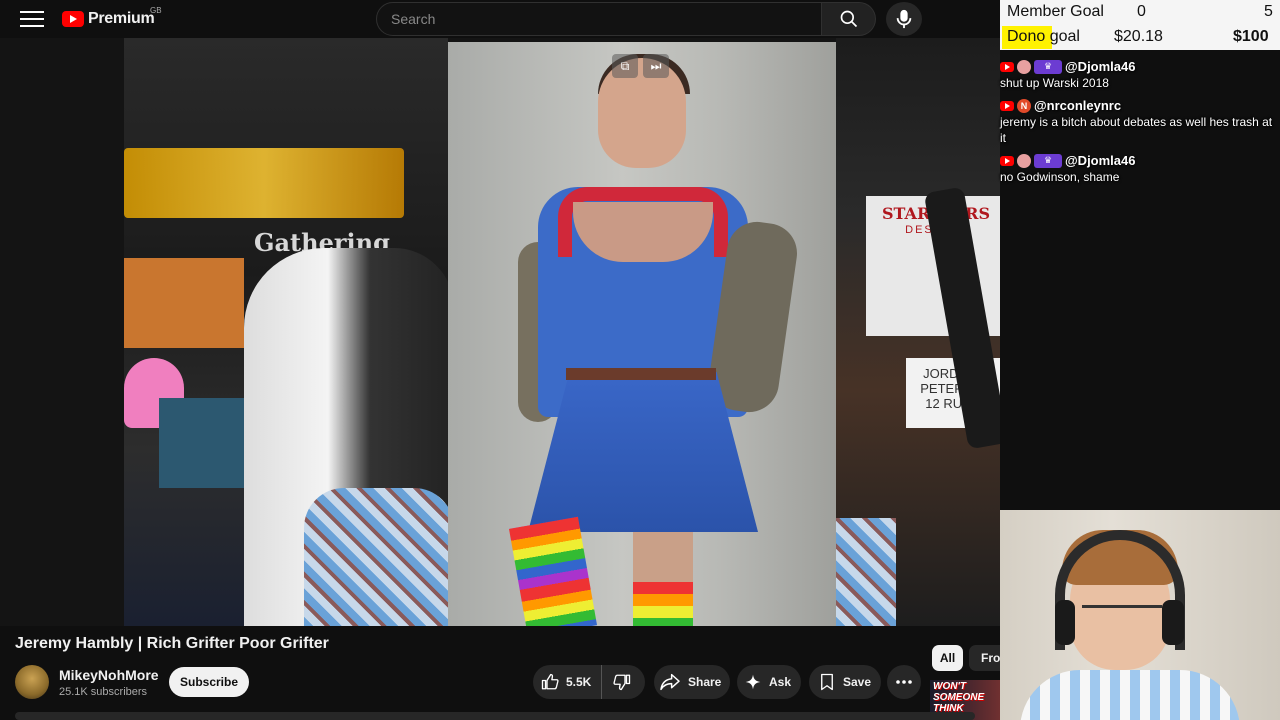  I want to click on member-goal-row: Member Goal 0 5, so click(1140, 12).